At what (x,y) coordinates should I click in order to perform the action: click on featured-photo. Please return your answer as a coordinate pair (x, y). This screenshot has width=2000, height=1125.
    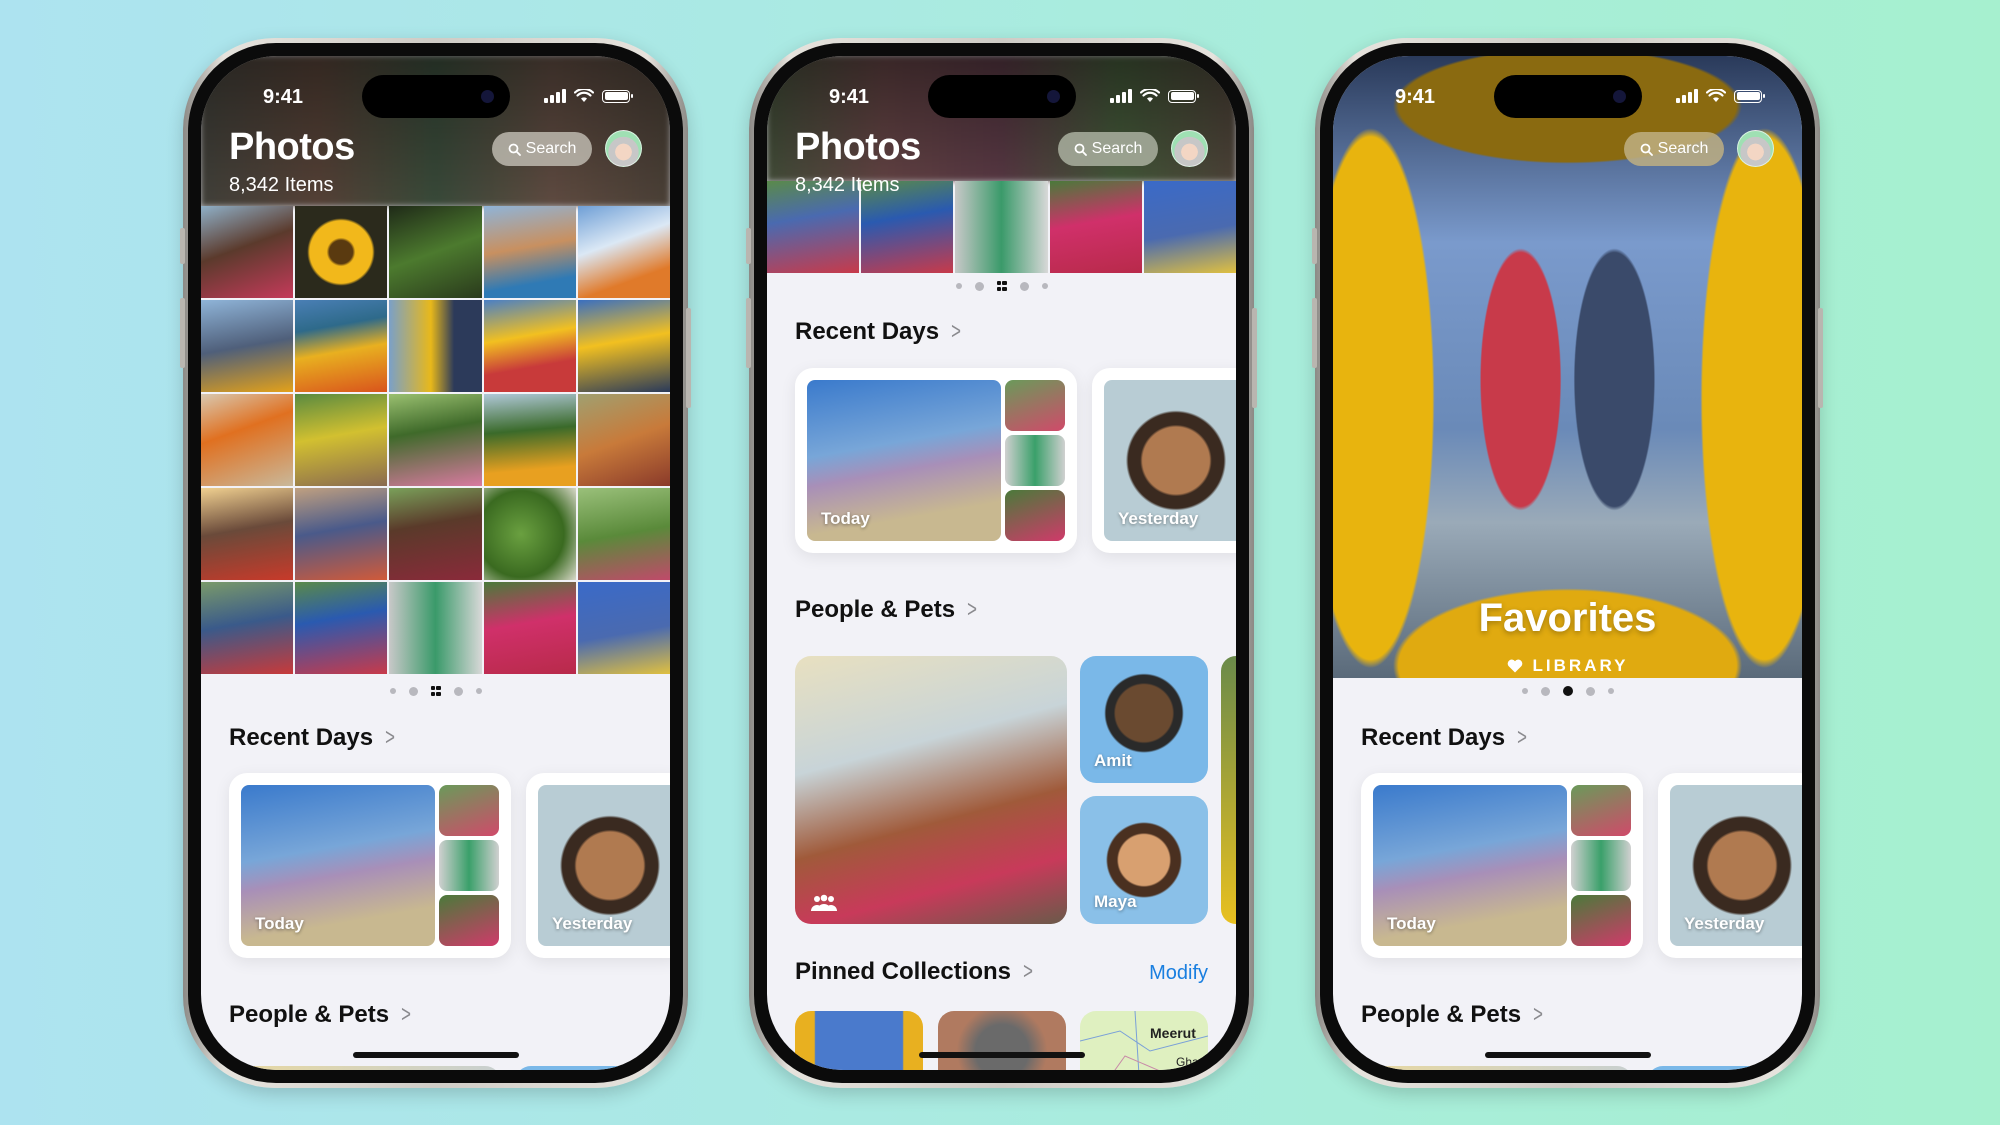
    Looking at the image, I should click on (1567, 367).